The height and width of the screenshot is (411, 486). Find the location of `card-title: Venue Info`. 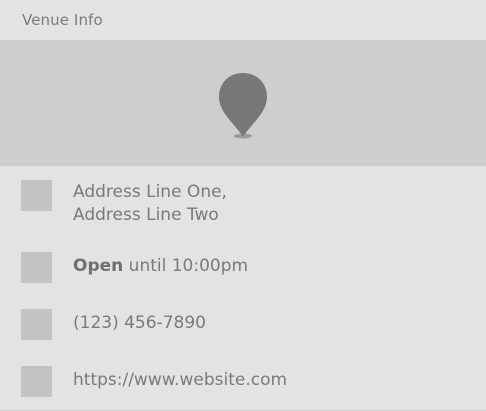

card-title: Venue Info is located at coordinates (62, 20).